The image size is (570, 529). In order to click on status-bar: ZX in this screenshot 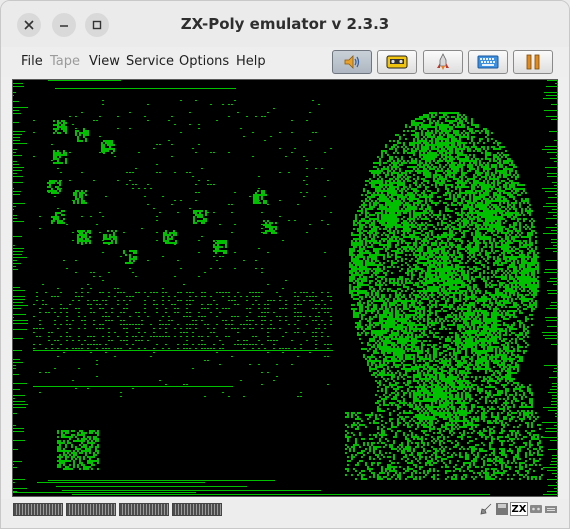, I will do `click(285, 513)`.